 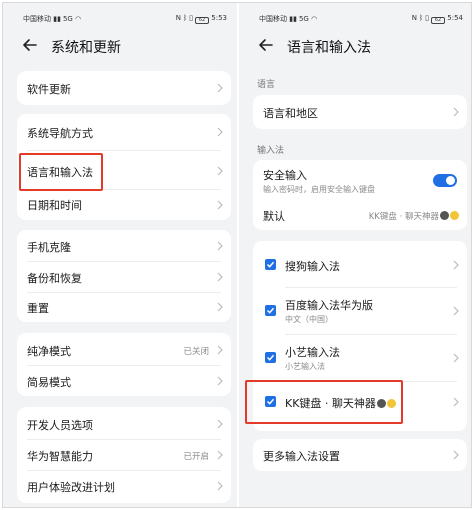 I want to click on status-bar: 中国移动 ▮▮ 5G ◠ N ᛒ ▯ 62 5:54, so click(x=355, y=20).